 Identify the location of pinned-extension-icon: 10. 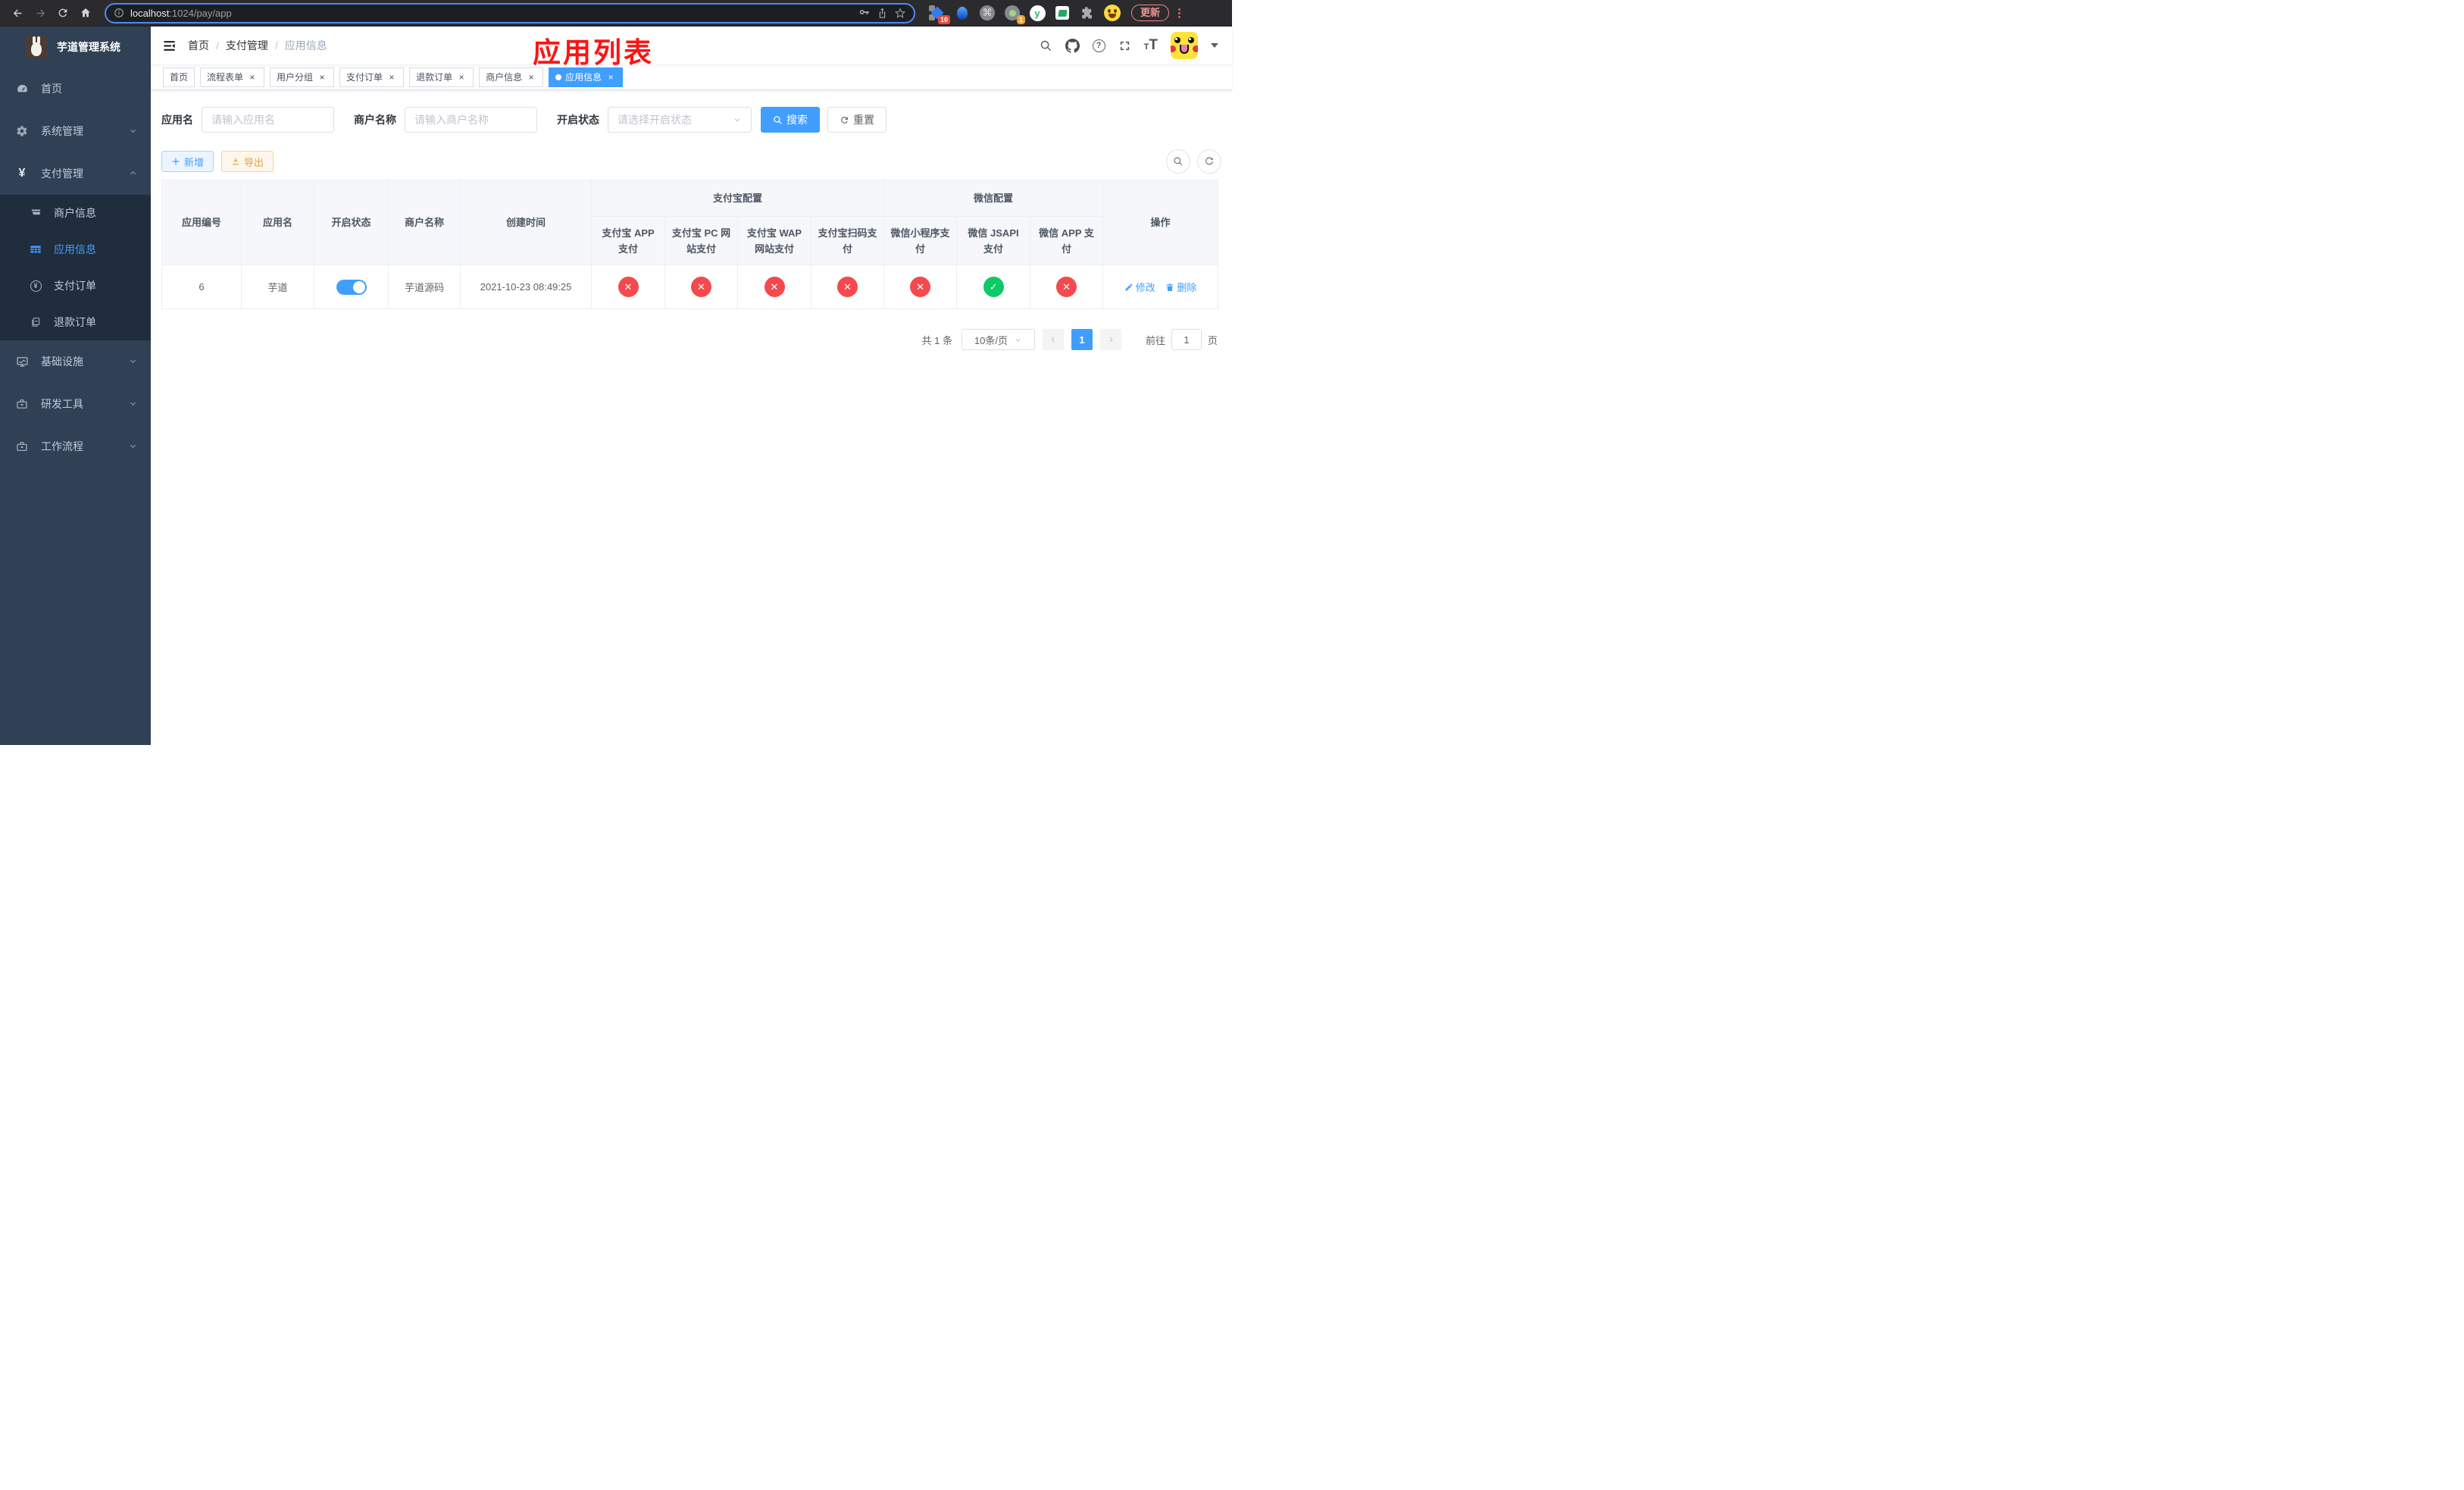
(939, 14).